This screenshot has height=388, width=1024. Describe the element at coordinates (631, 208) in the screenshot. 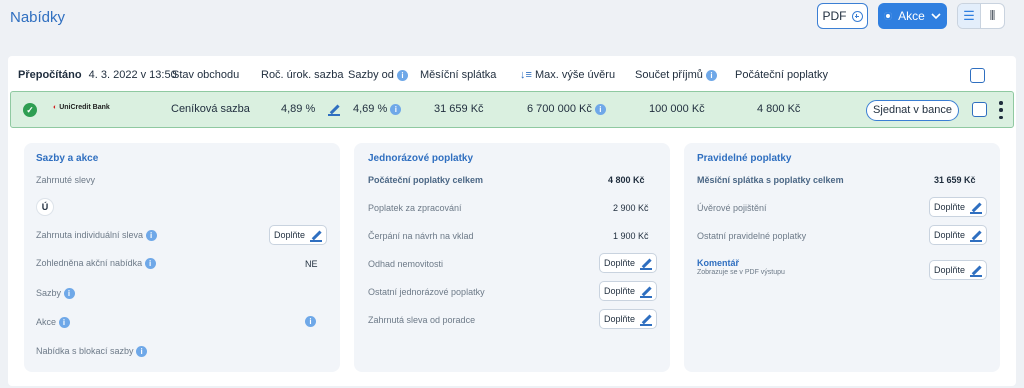

I see `zpracovani-value: 2 900 Kč` at that location.